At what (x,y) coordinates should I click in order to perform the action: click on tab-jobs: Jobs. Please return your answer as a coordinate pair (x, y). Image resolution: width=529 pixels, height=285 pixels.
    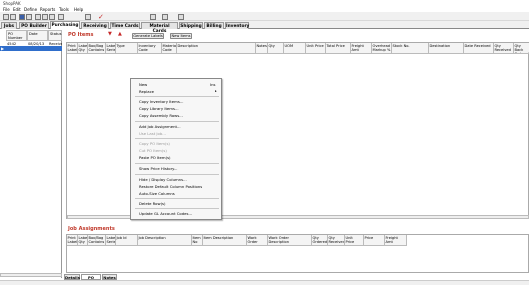
    Looking at the image, I should click on (9, 25).